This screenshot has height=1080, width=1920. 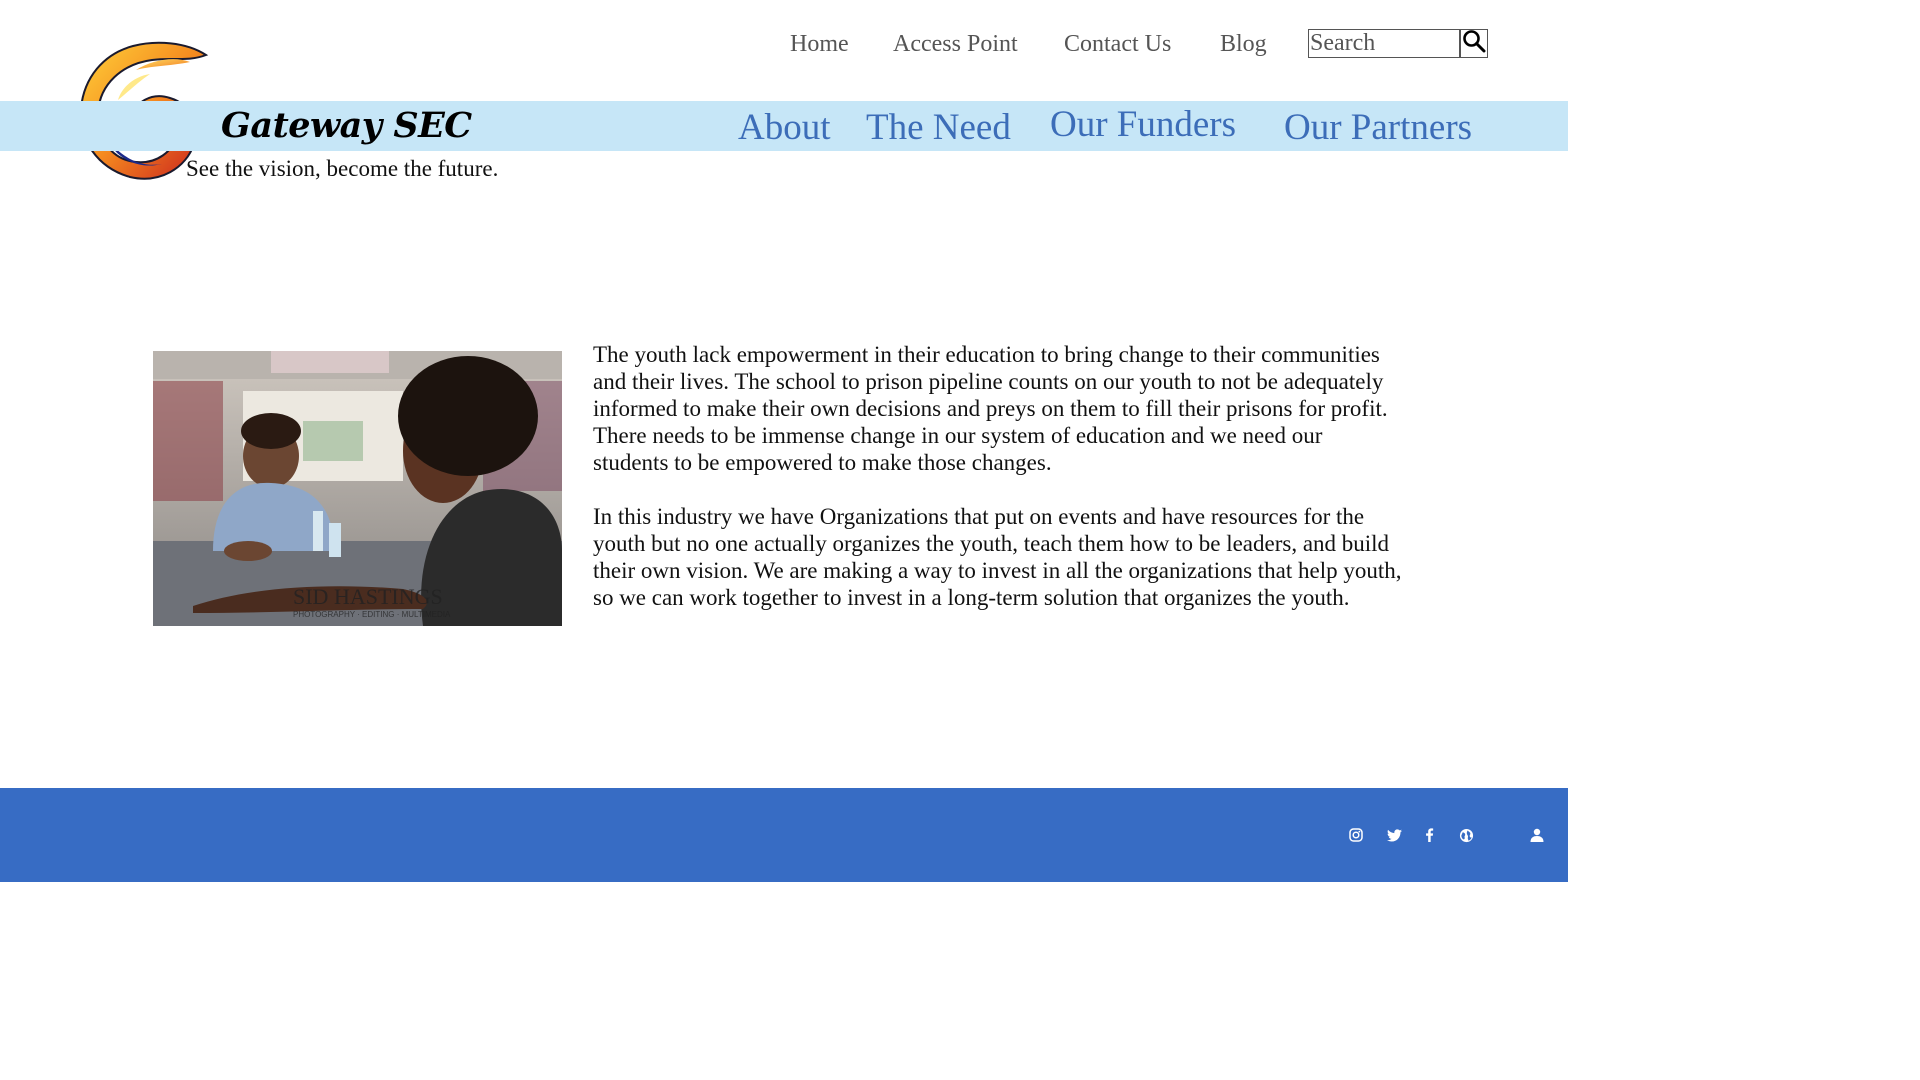 I want to click on instagram-icon, so click(x=1356, y=835).